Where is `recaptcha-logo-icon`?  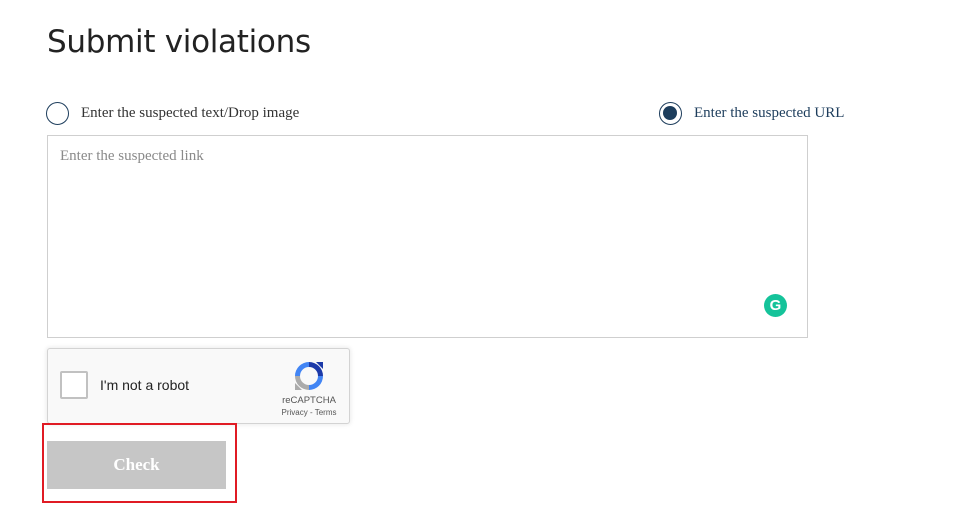 recaptcha-logo-icon is located at coordinates (309, 376).